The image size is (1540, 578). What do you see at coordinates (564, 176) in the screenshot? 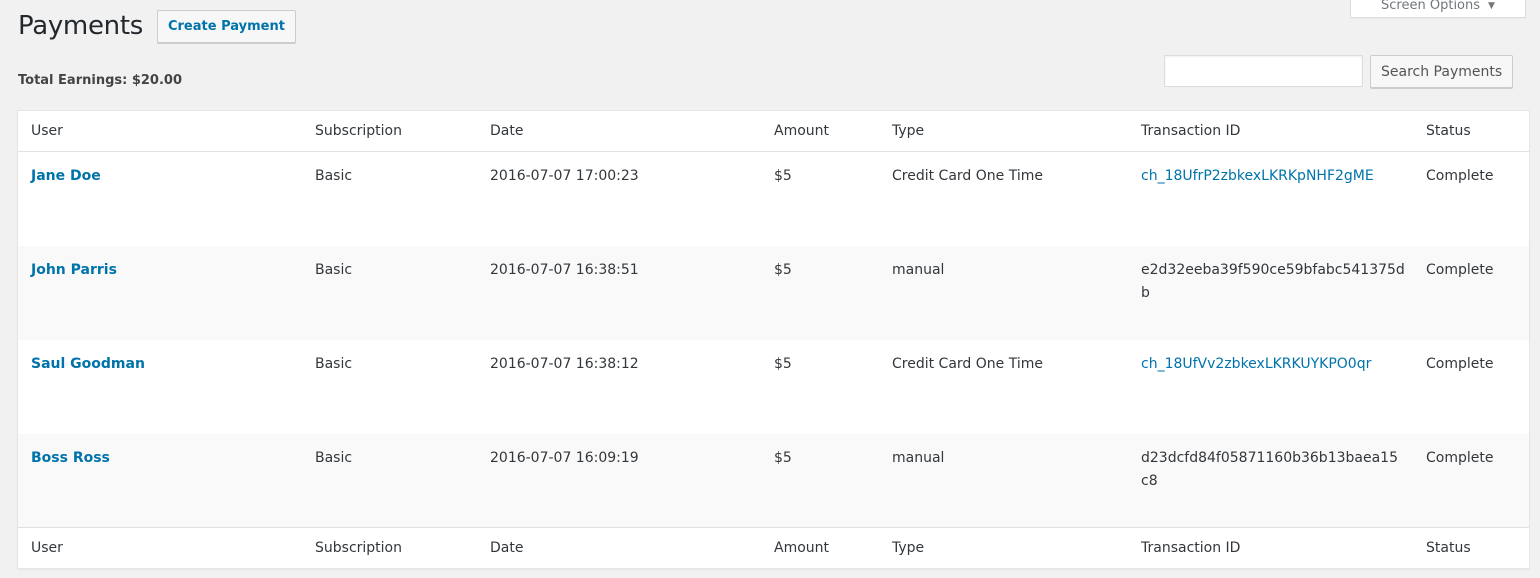
I see `date-cell: 2016-07-07 17:00:23` at bounding box center [564, 176].